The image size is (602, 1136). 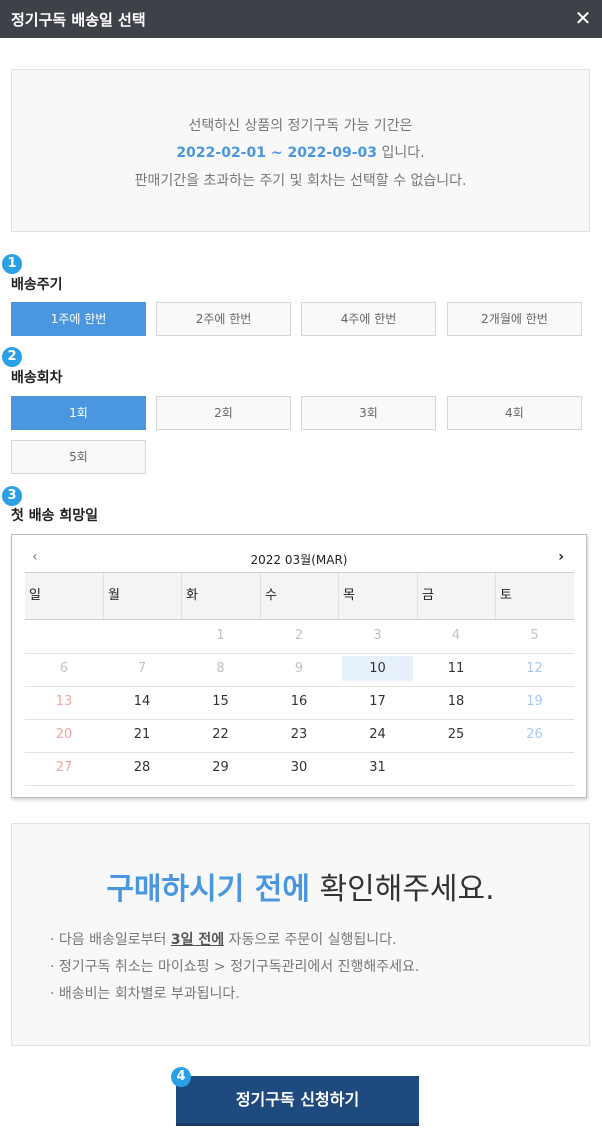 I want to click on calendar-day: 16, so click(x=299, y=701).